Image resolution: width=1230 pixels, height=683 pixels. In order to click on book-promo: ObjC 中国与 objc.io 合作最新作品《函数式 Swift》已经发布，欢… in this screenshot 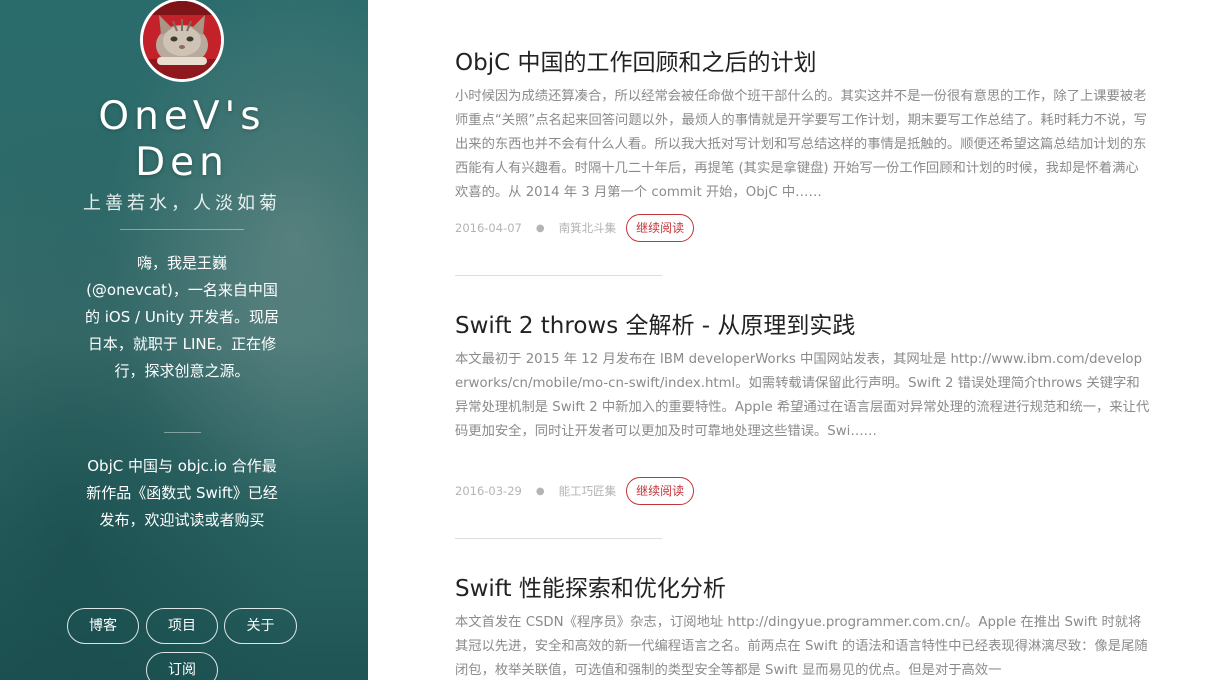, I will do `click(182, 493)`.